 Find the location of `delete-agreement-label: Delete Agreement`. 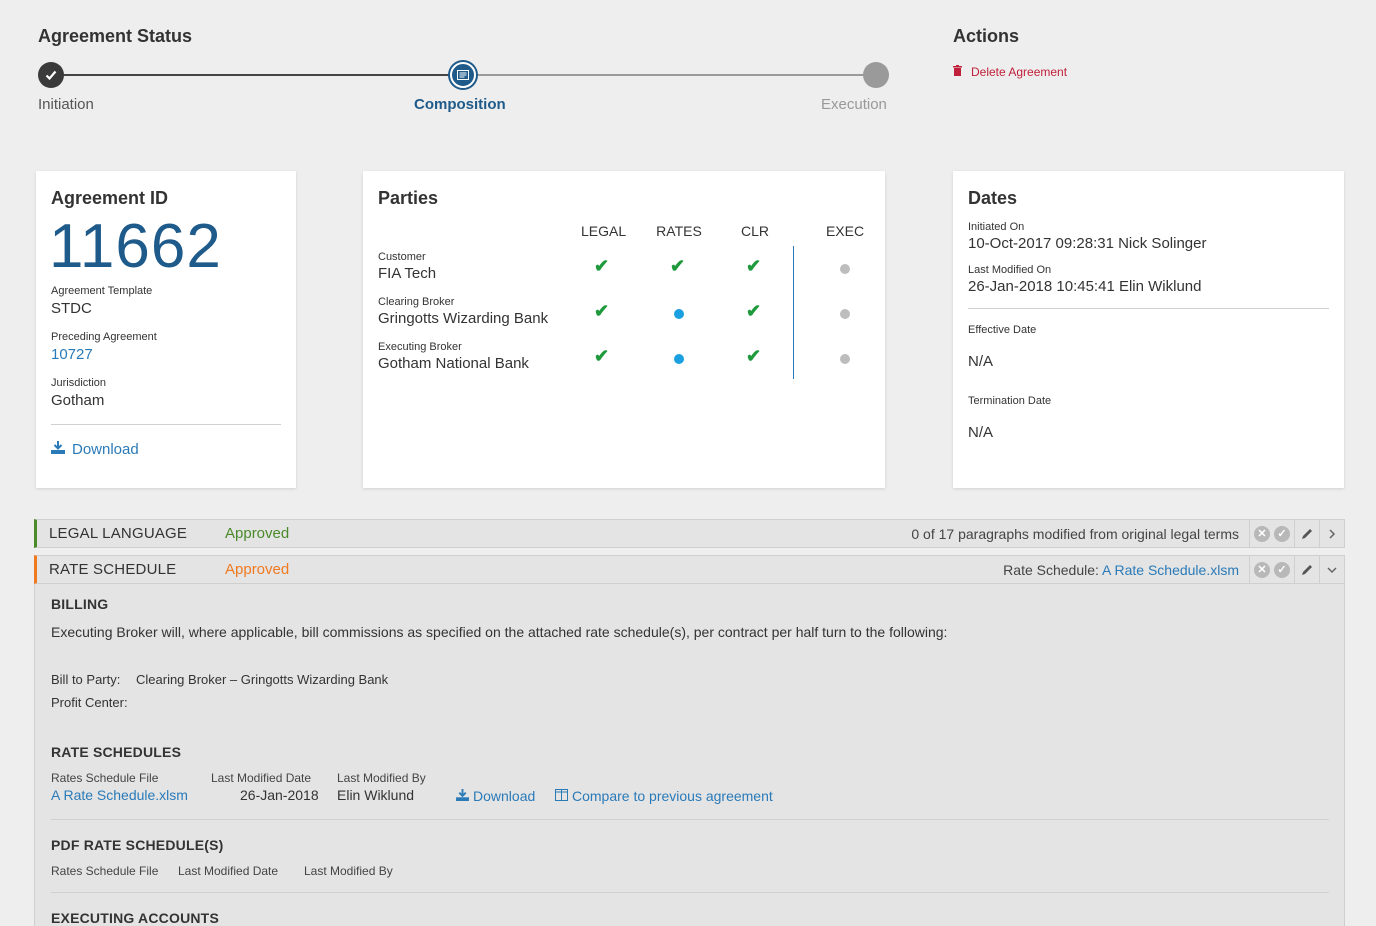

delete-agreement-label: Delete Agreement is located at coordinates (1019, 72).